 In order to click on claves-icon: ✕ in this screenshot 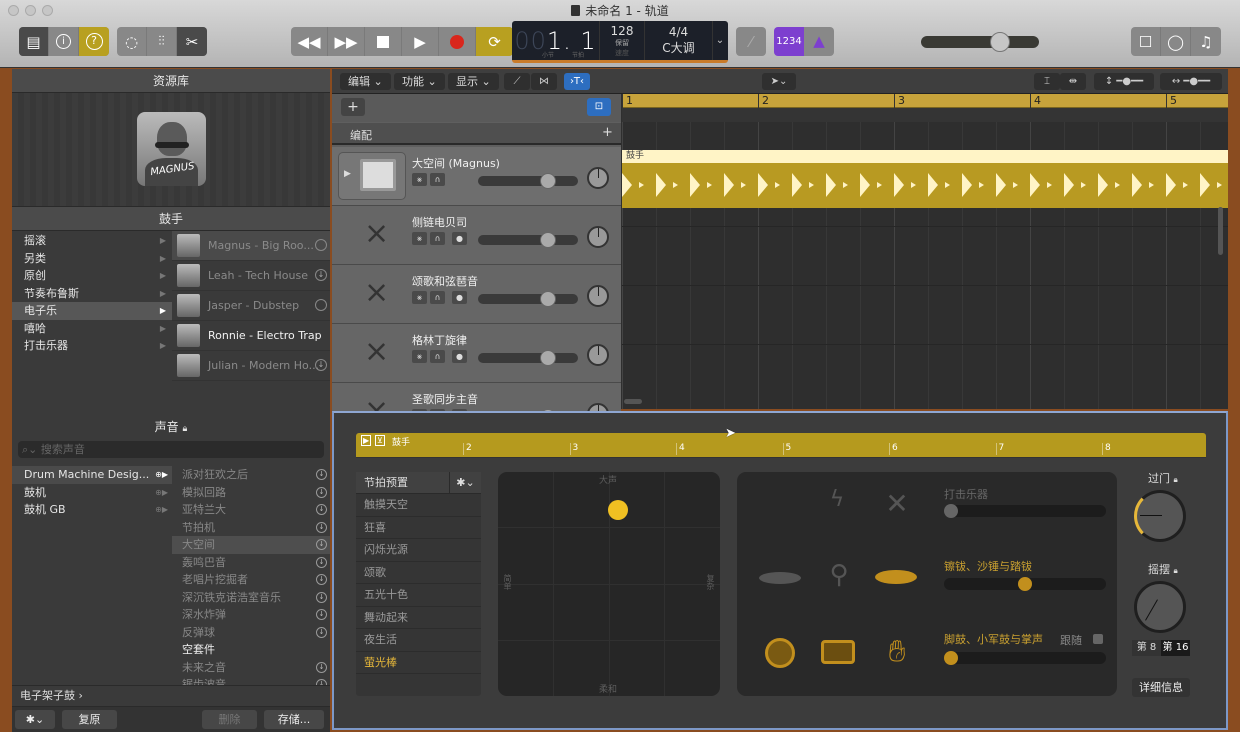, I will do `click(897, 503)`.